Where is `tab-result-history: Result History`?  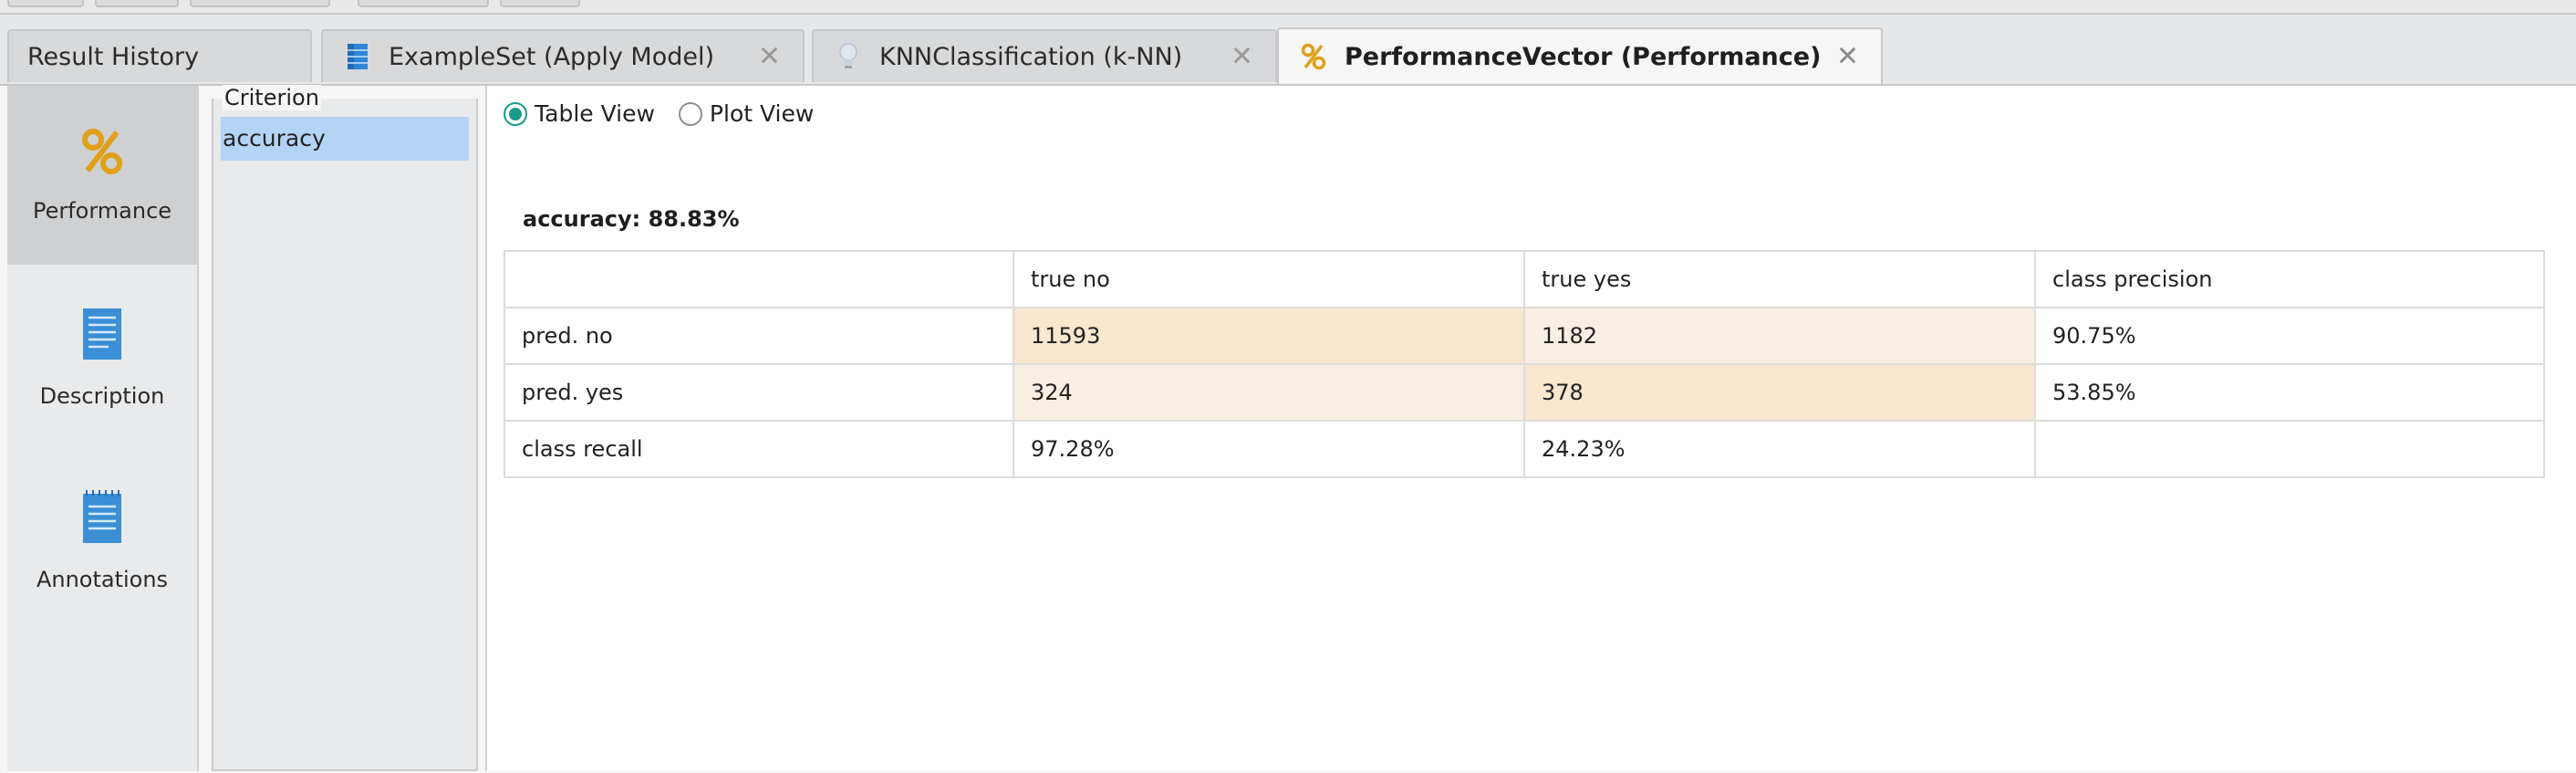 tab-result-history: Result History is located at coordinates (159, 55).